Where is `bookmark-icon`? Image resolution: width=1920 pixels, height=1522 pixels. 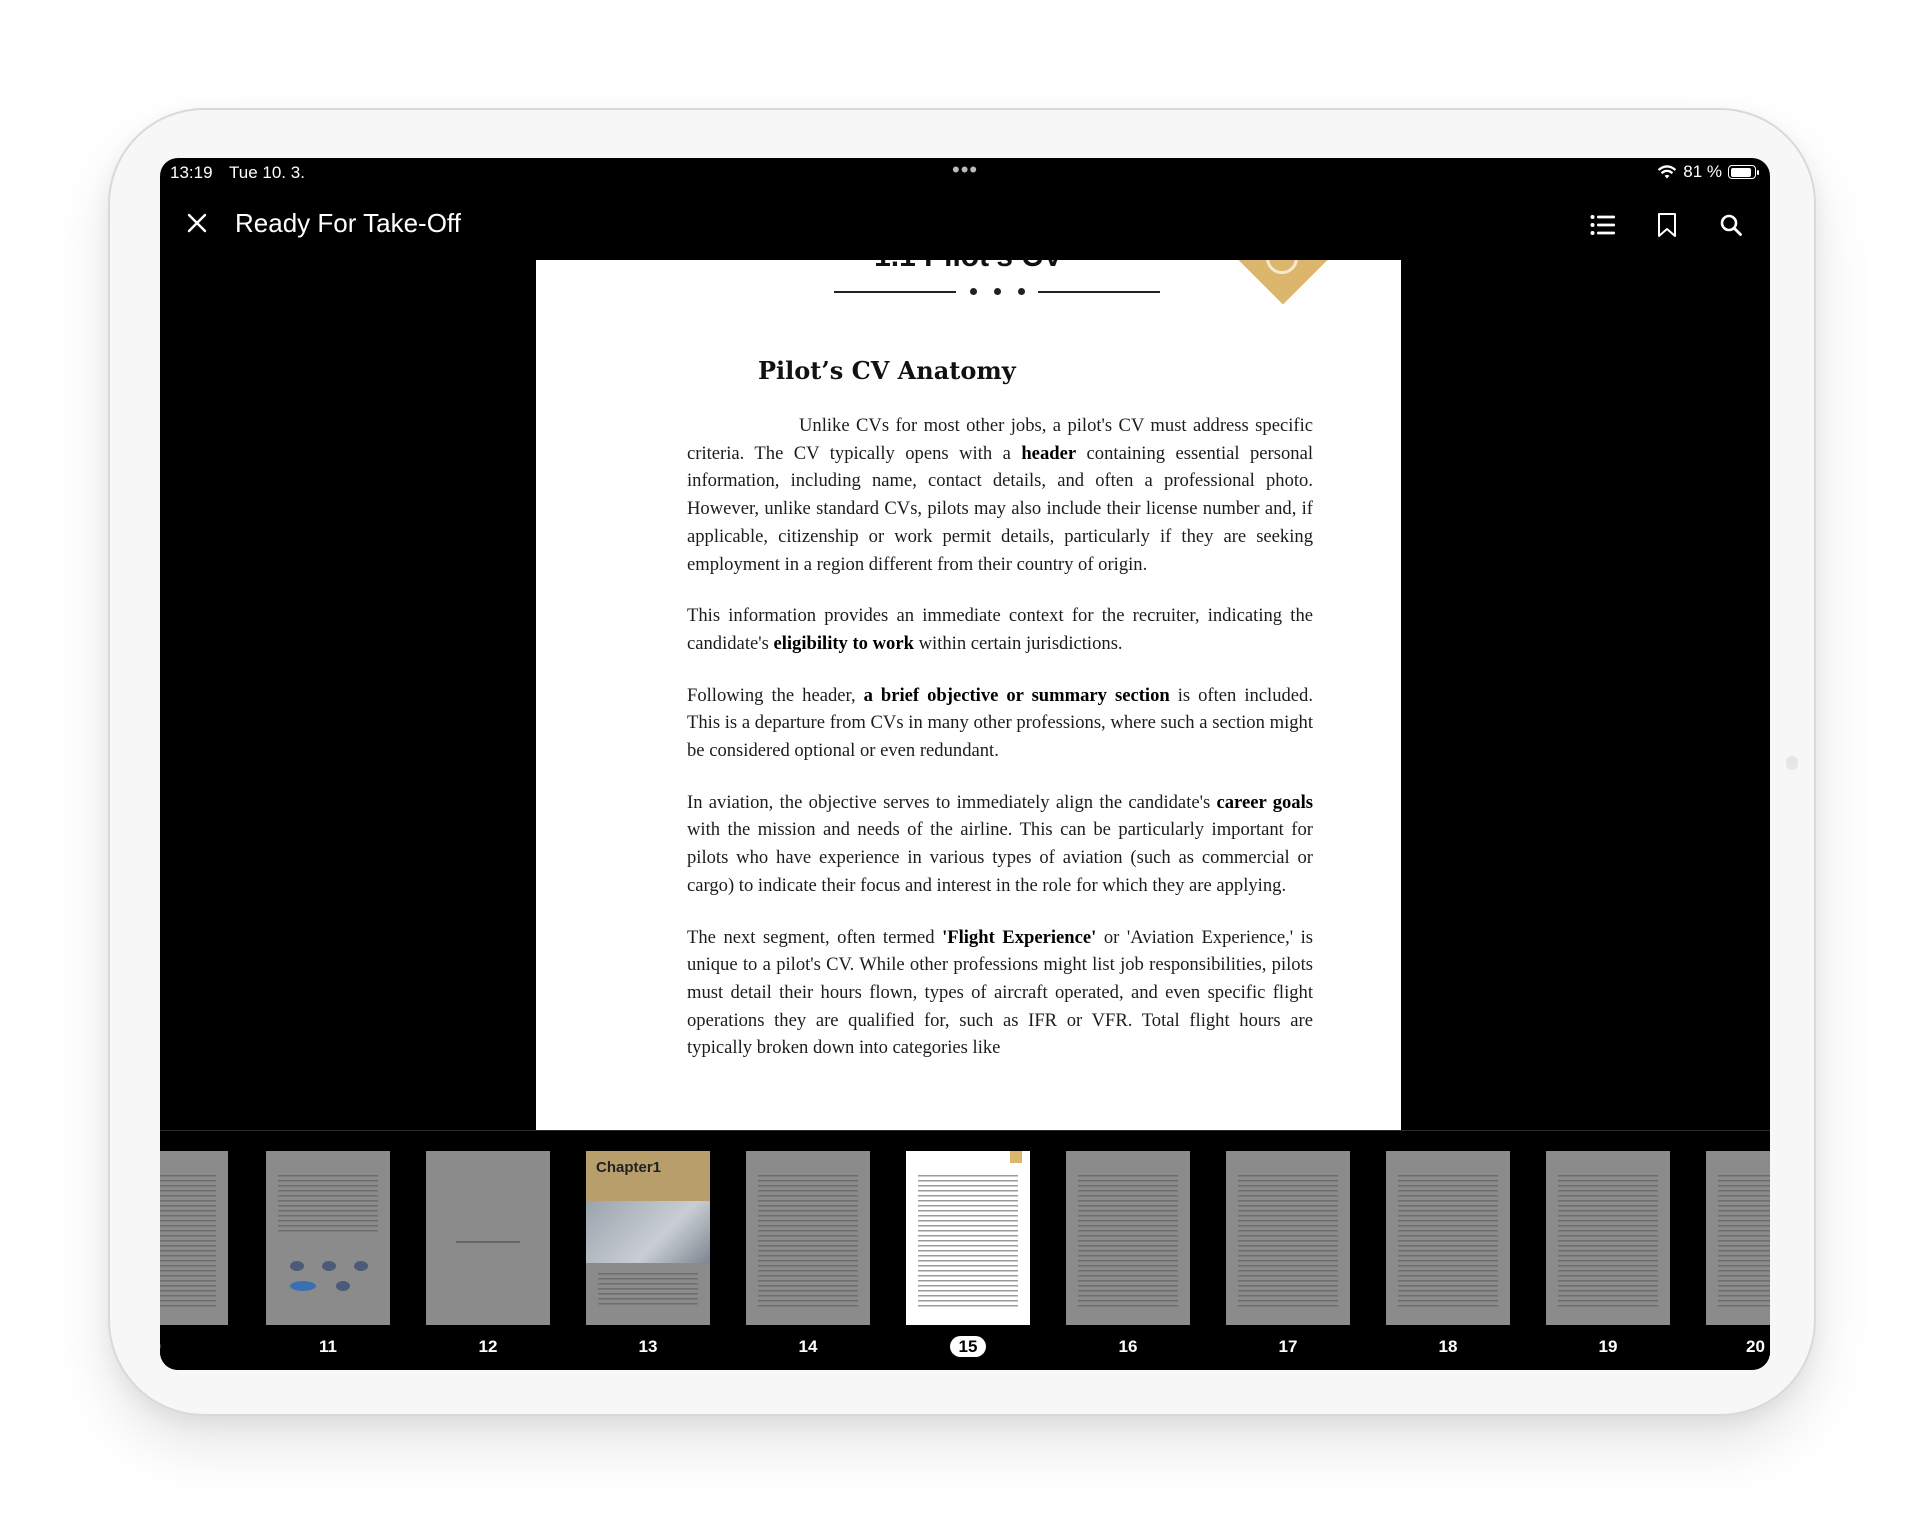
bookmark-icon is located at coordinates (1667, 225).